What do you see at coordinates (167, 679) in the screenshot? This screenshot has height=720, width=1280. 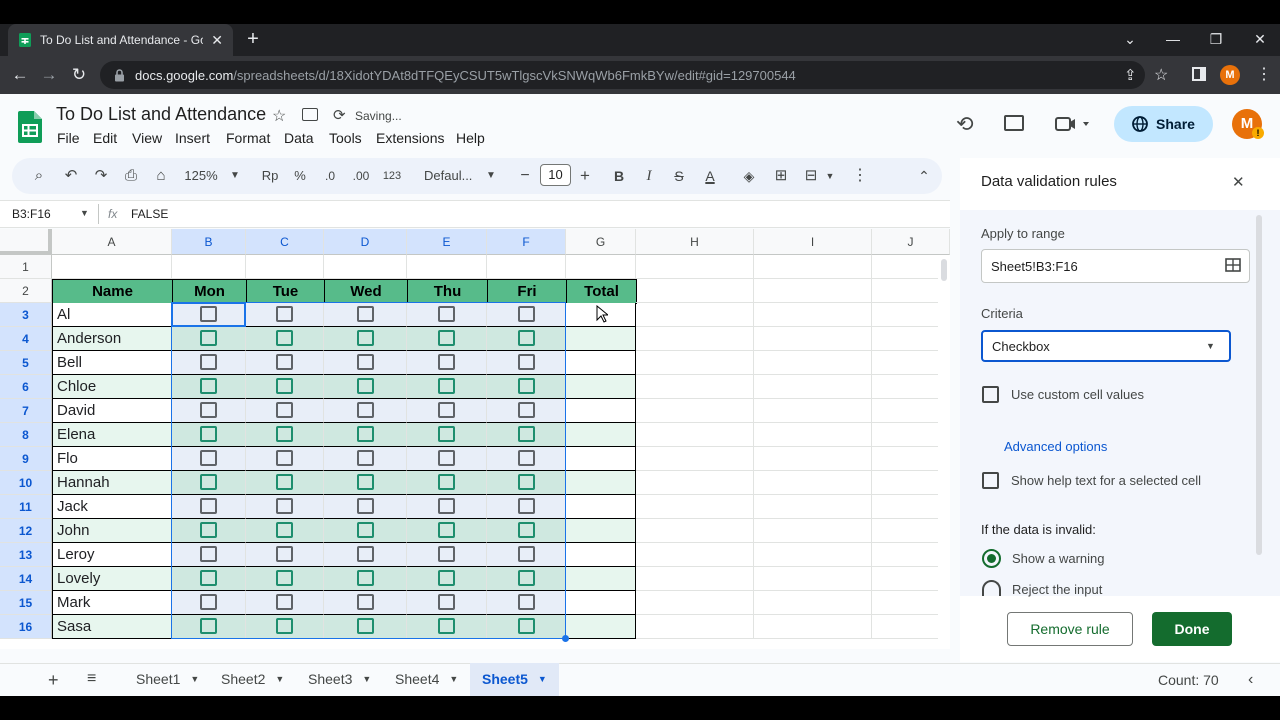 I see `sheet-tab-1: Sheet1 ▼` at bounding box center [167, 679].